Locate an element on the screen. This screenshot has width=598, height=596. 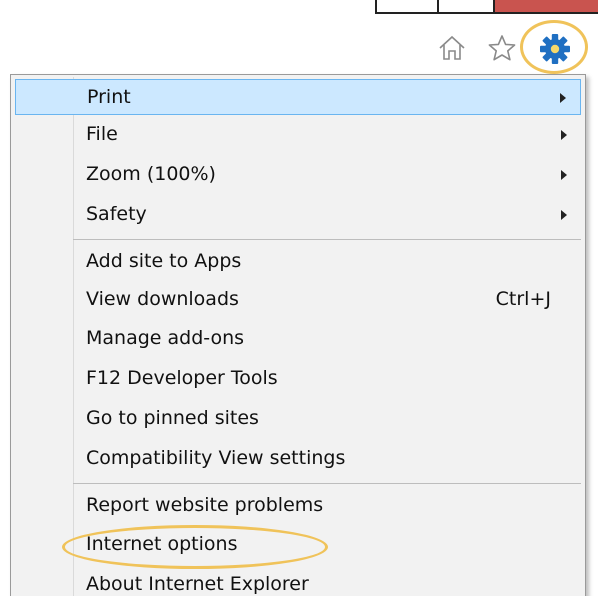
tools-button is located at coordinates (555, 49).